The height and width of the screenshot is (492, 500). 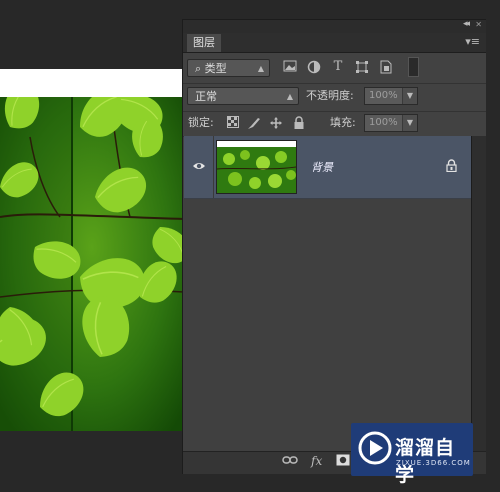 I want to click on visibility-toggle, so click(x=199, y=167).